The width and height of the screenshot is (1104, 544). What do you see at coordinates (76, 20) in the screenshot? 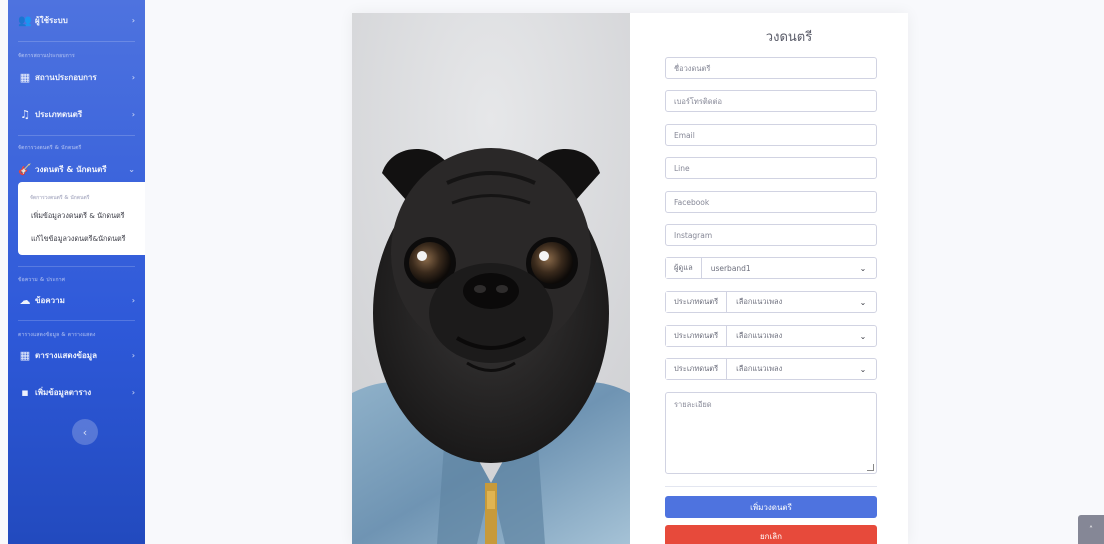
I see `sidebar-item-users: 👥 ผู้ใช้ระบบ ›` at bounding box center [76, 20].